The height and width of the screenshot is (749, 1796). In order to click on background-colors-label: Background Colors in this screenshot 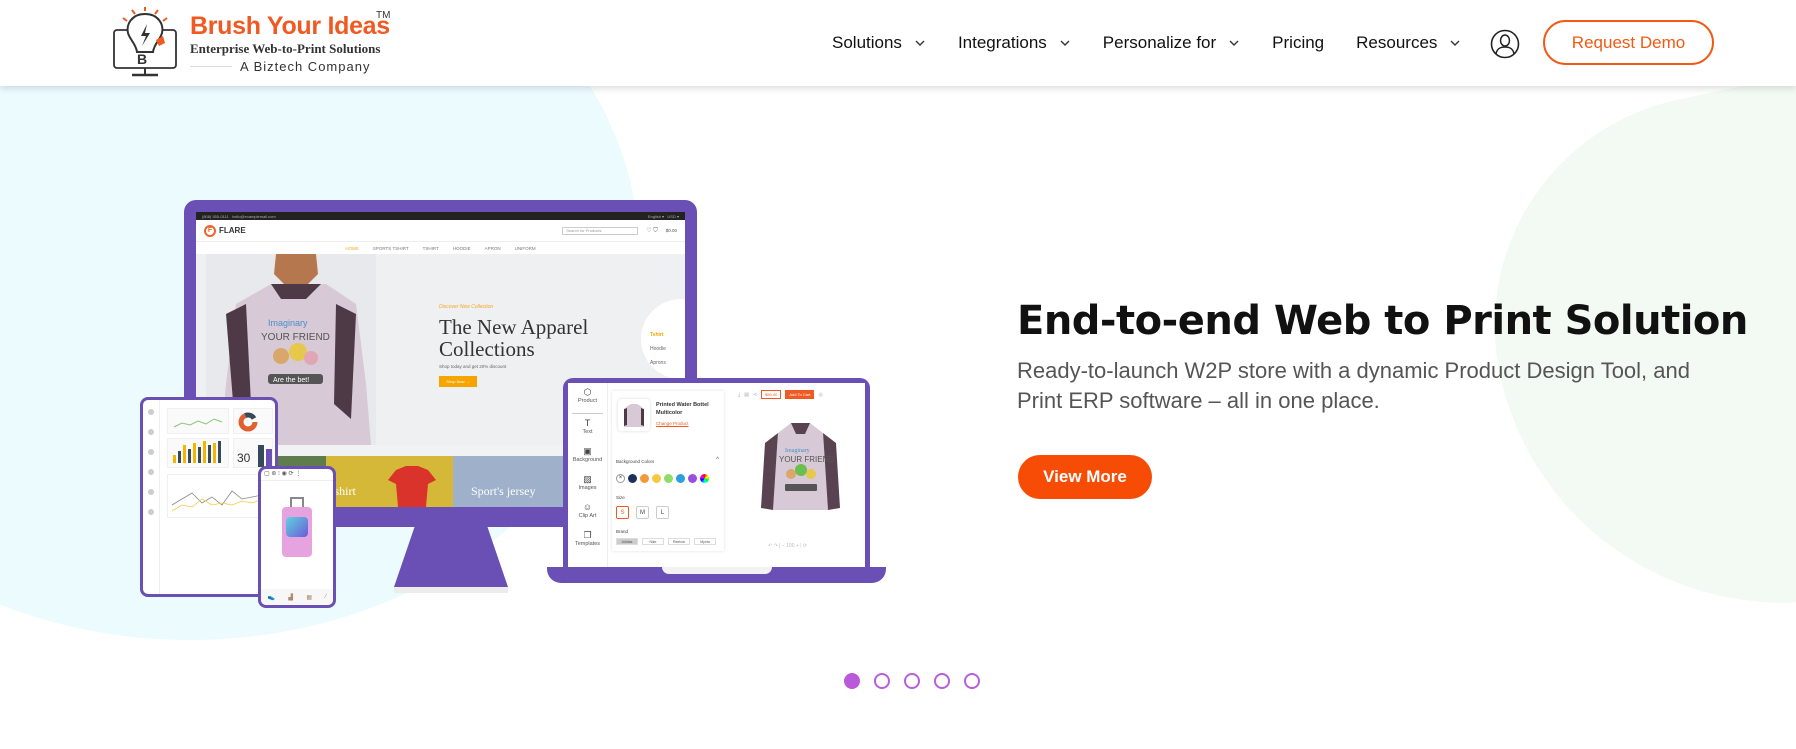, I will do `click(635, 461)`.